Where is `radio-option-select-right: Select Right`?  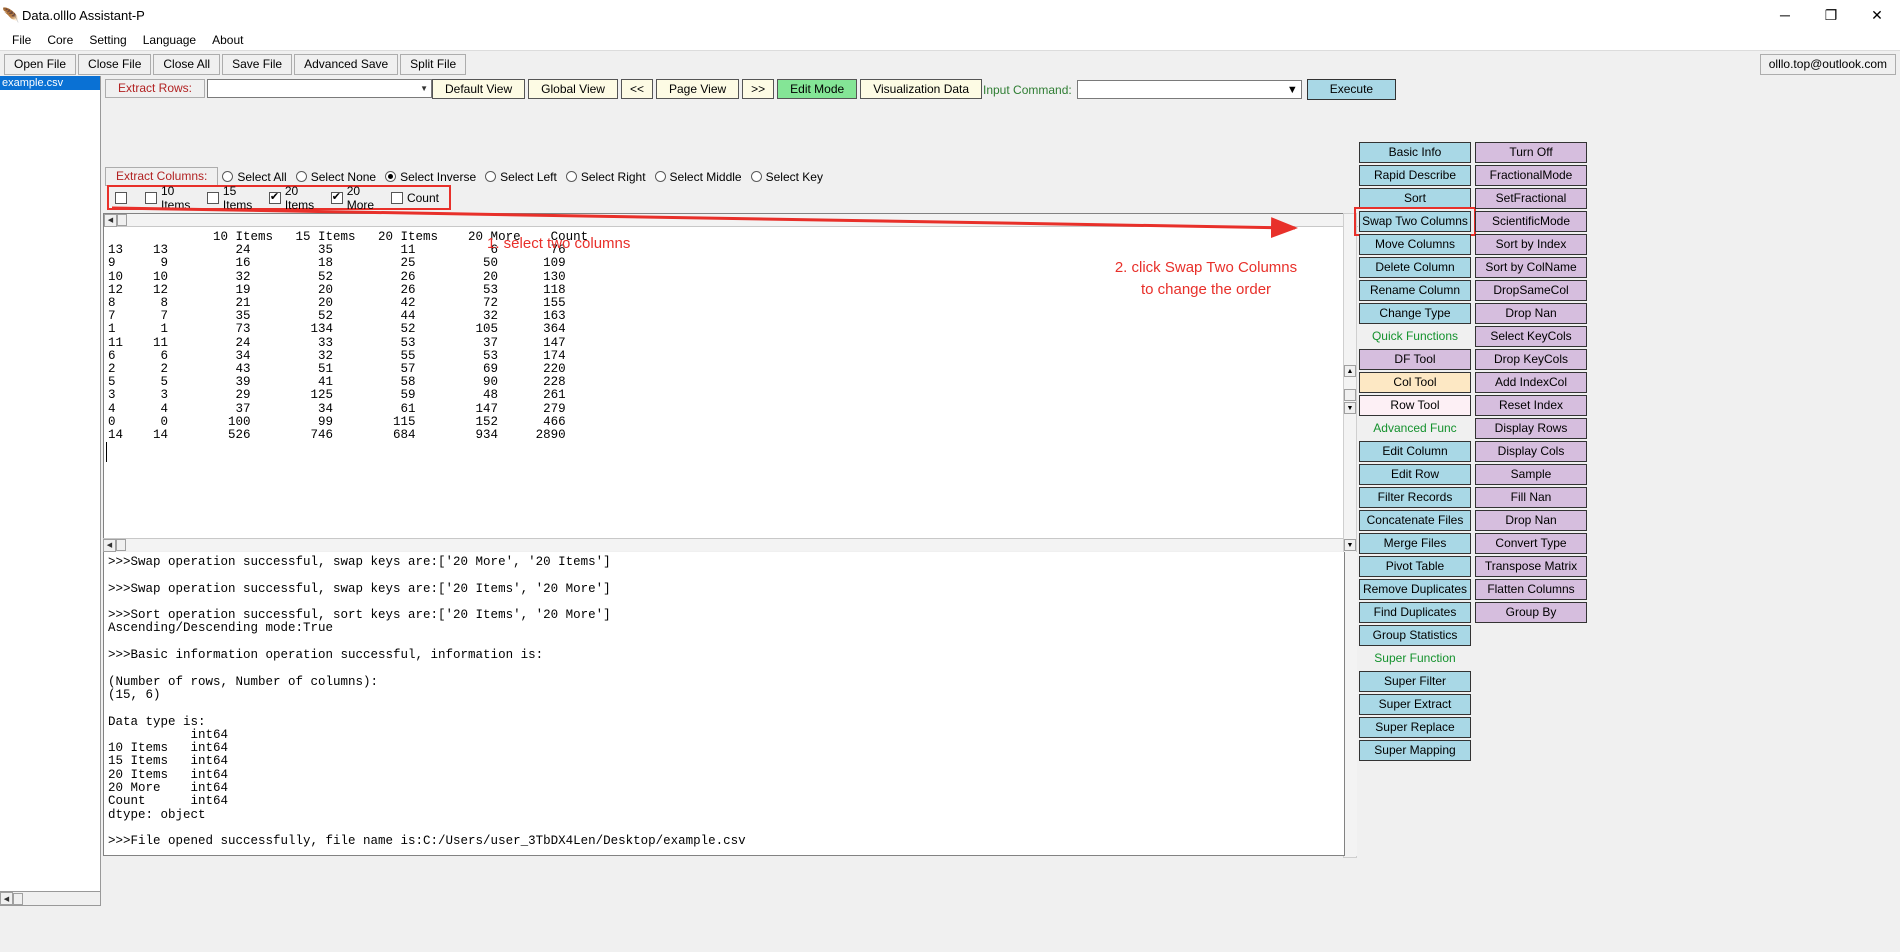
radio-option-select-right: Select Right is located at coordinates (605, 177).